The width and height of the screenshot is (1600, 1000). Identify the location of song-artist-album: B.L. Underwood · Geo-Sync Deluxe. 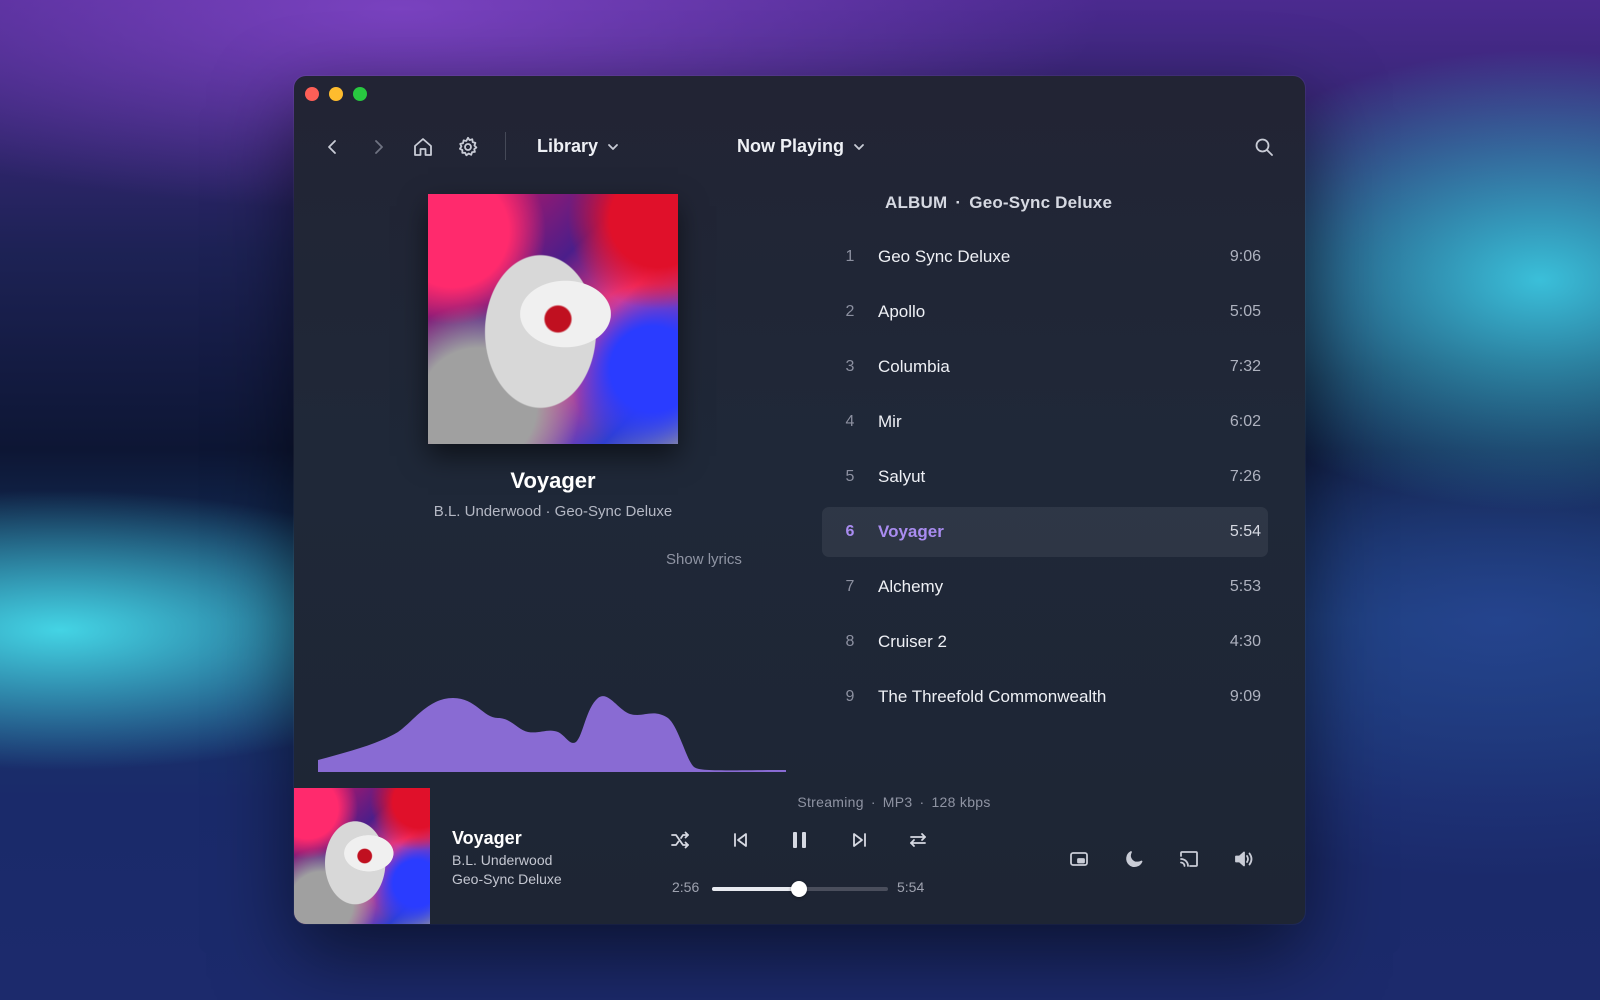
(553, 511).